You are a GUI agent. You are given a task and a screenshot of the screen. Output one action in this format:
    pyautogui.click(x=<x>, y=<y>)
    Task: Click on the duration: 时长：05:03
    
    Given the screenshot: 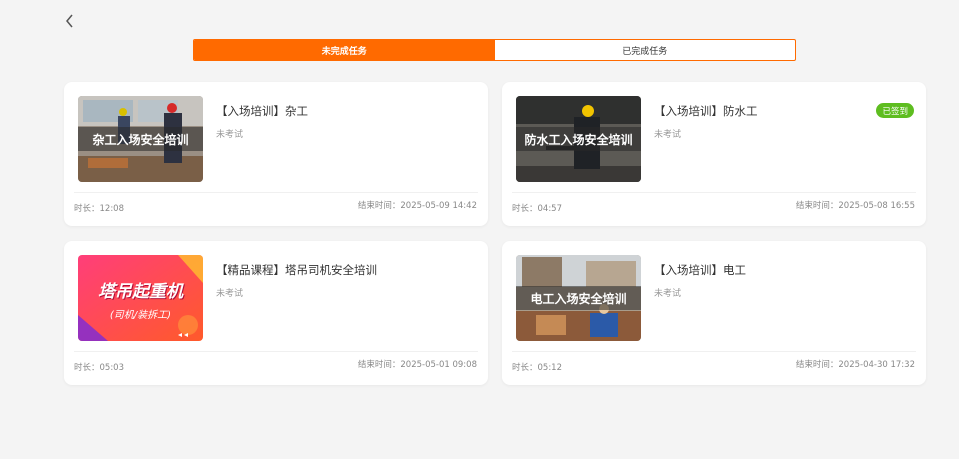 What is the action you would take?
    pyautogui.click(x=99, y=368)
    